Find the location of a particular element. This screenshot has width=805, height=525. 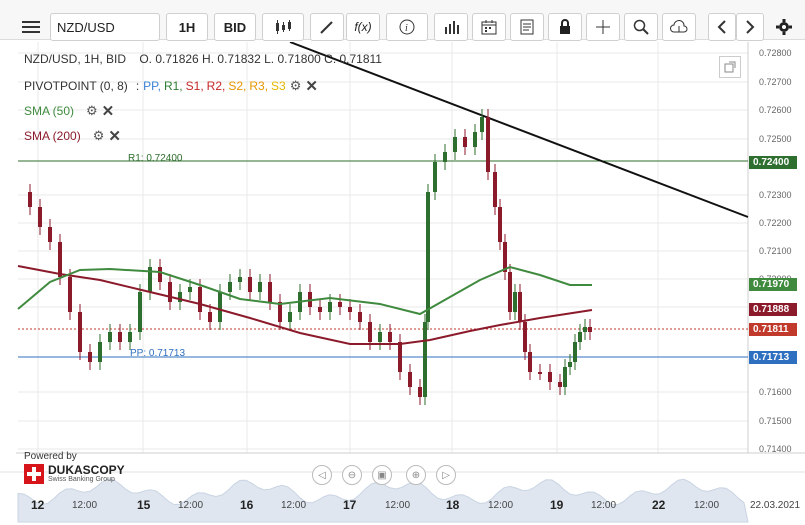

fullscreen-icon is located at coordinates (730, 67).